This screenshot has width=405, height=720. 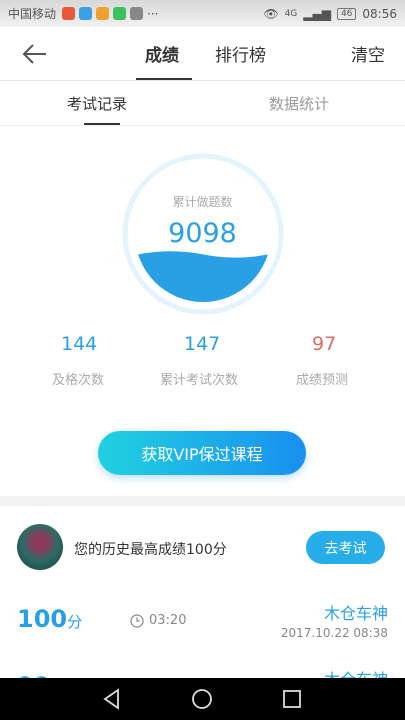 What do you see at coordinates (137, 13) in the screenshot?
I see `image-icon` at bounding box center [137, 13].